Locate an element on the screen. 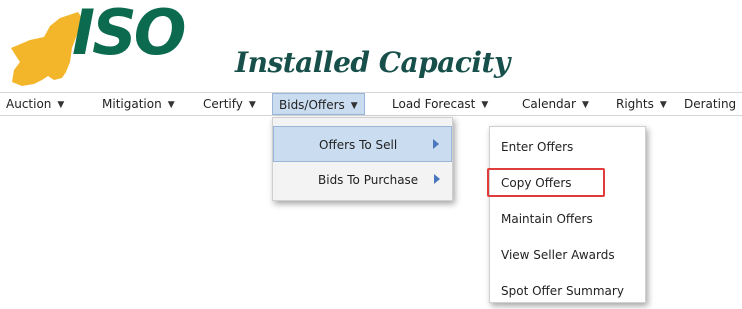  nav-auction-label: Auction is located at coordinates (29, 104).